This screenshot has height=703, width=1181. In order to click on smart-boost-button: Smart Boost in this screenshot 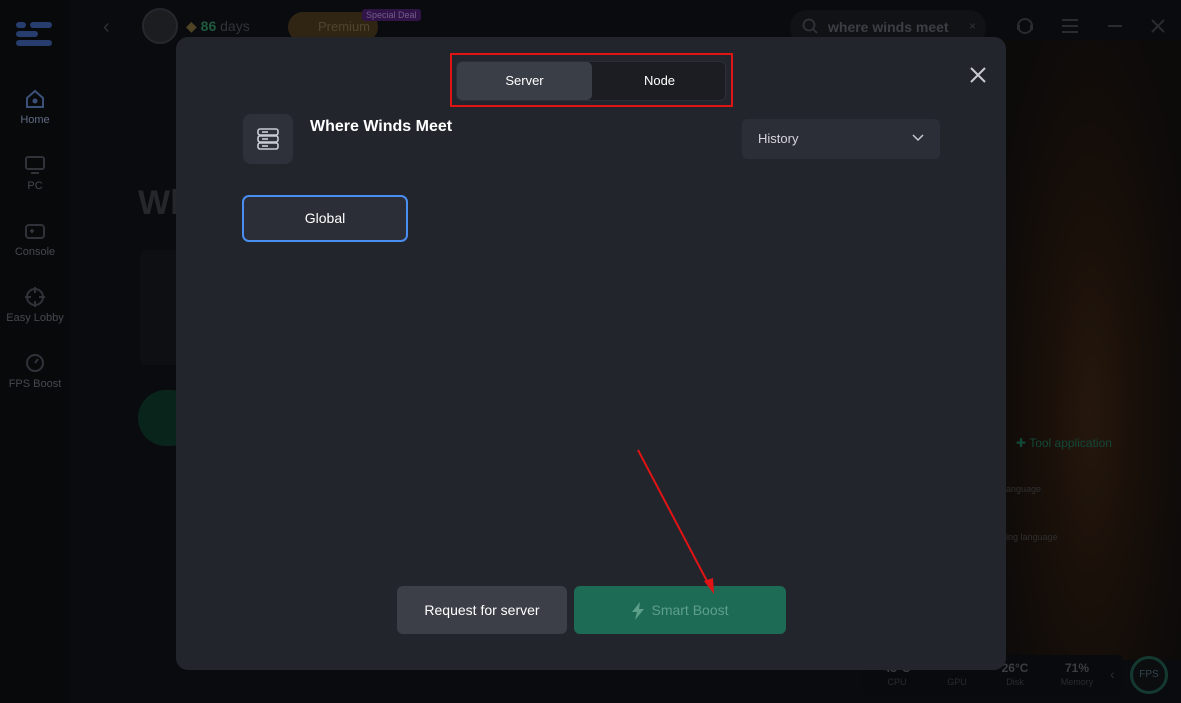, I will do `click(680, 610)`.